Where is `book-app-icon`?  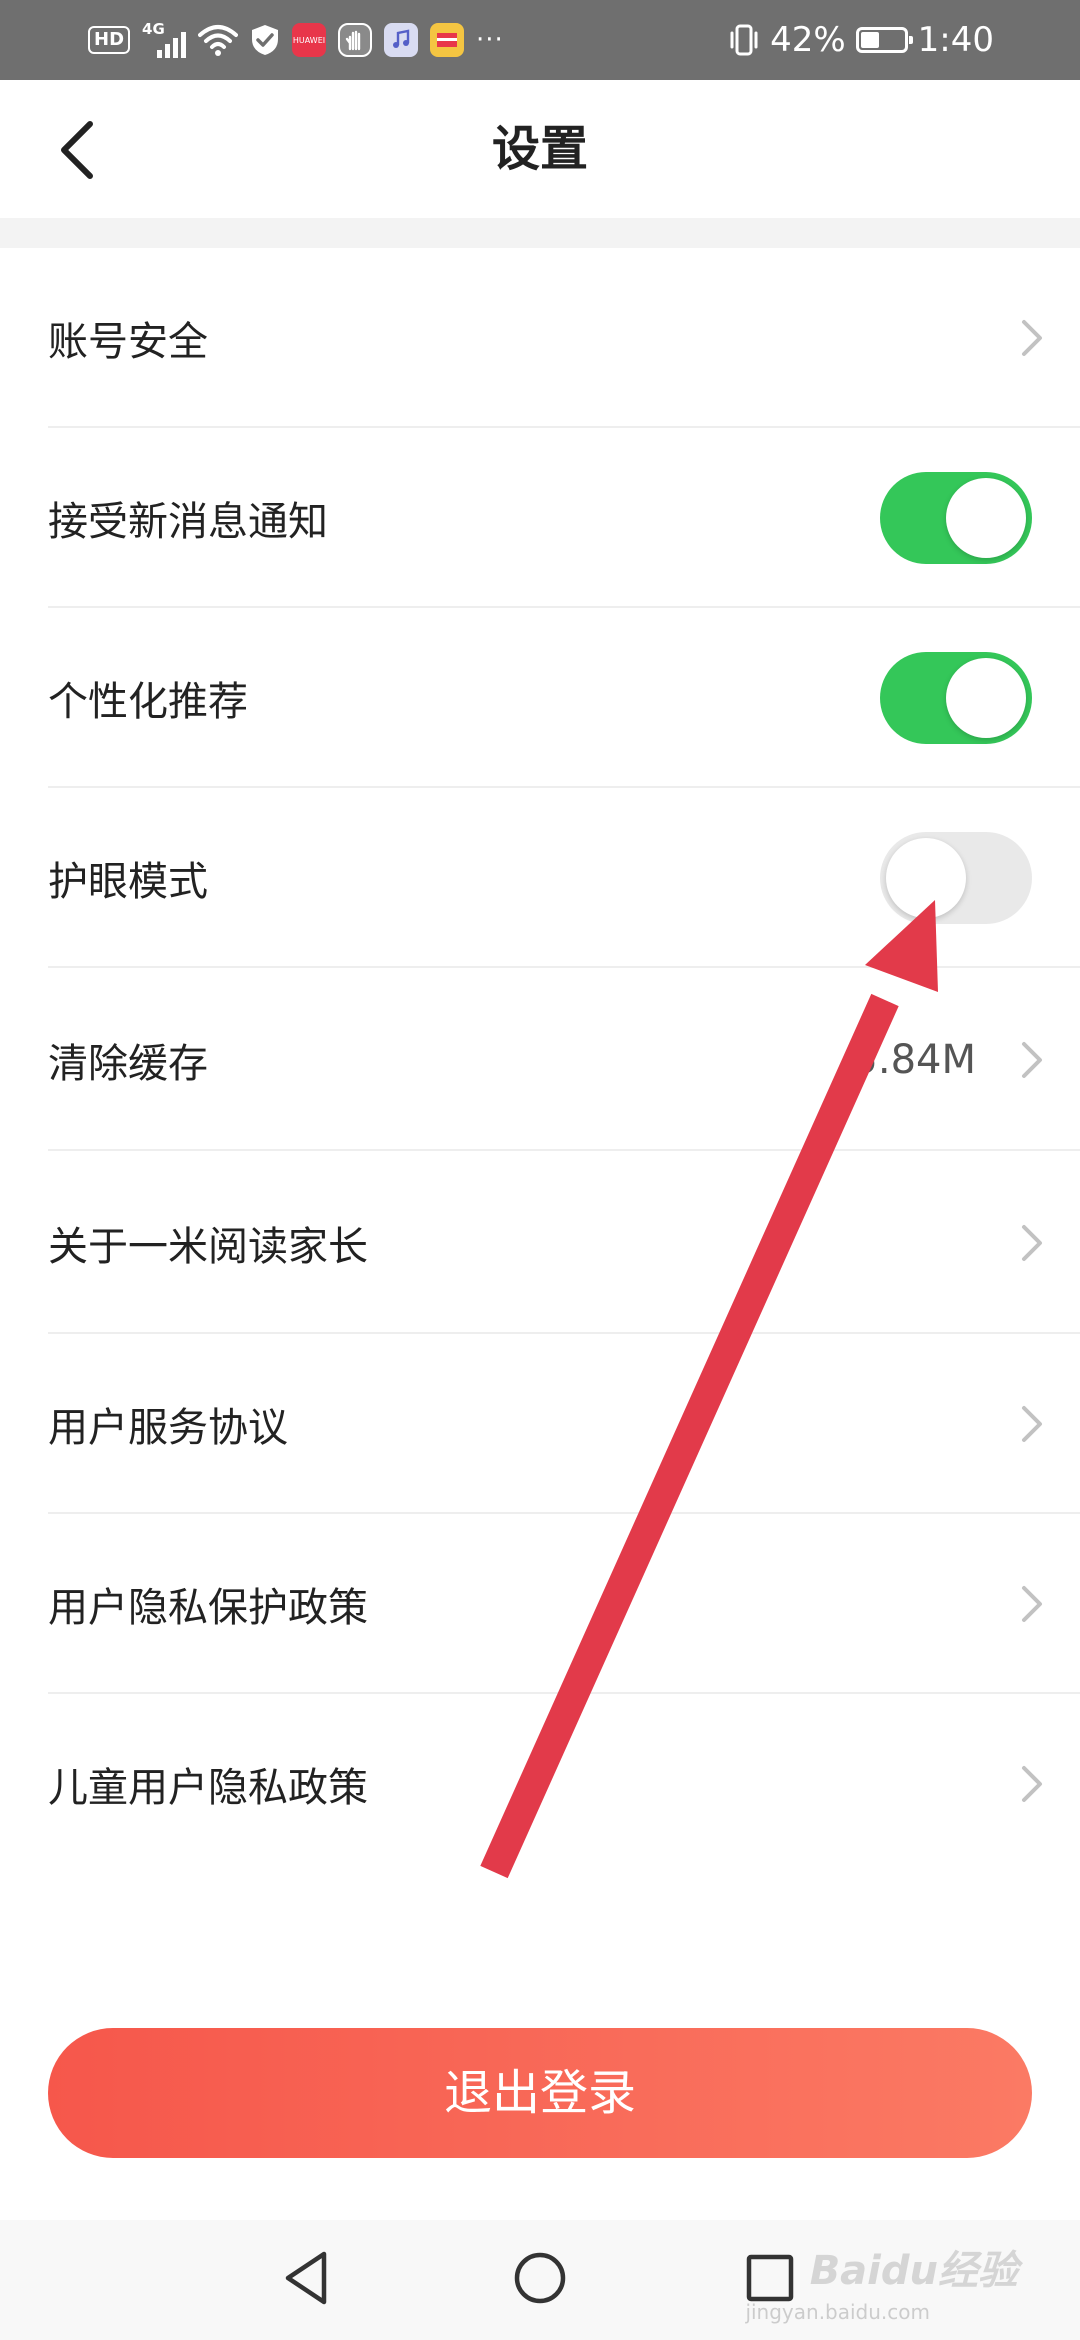
book-app-icon is located at coordinates (447, 40).